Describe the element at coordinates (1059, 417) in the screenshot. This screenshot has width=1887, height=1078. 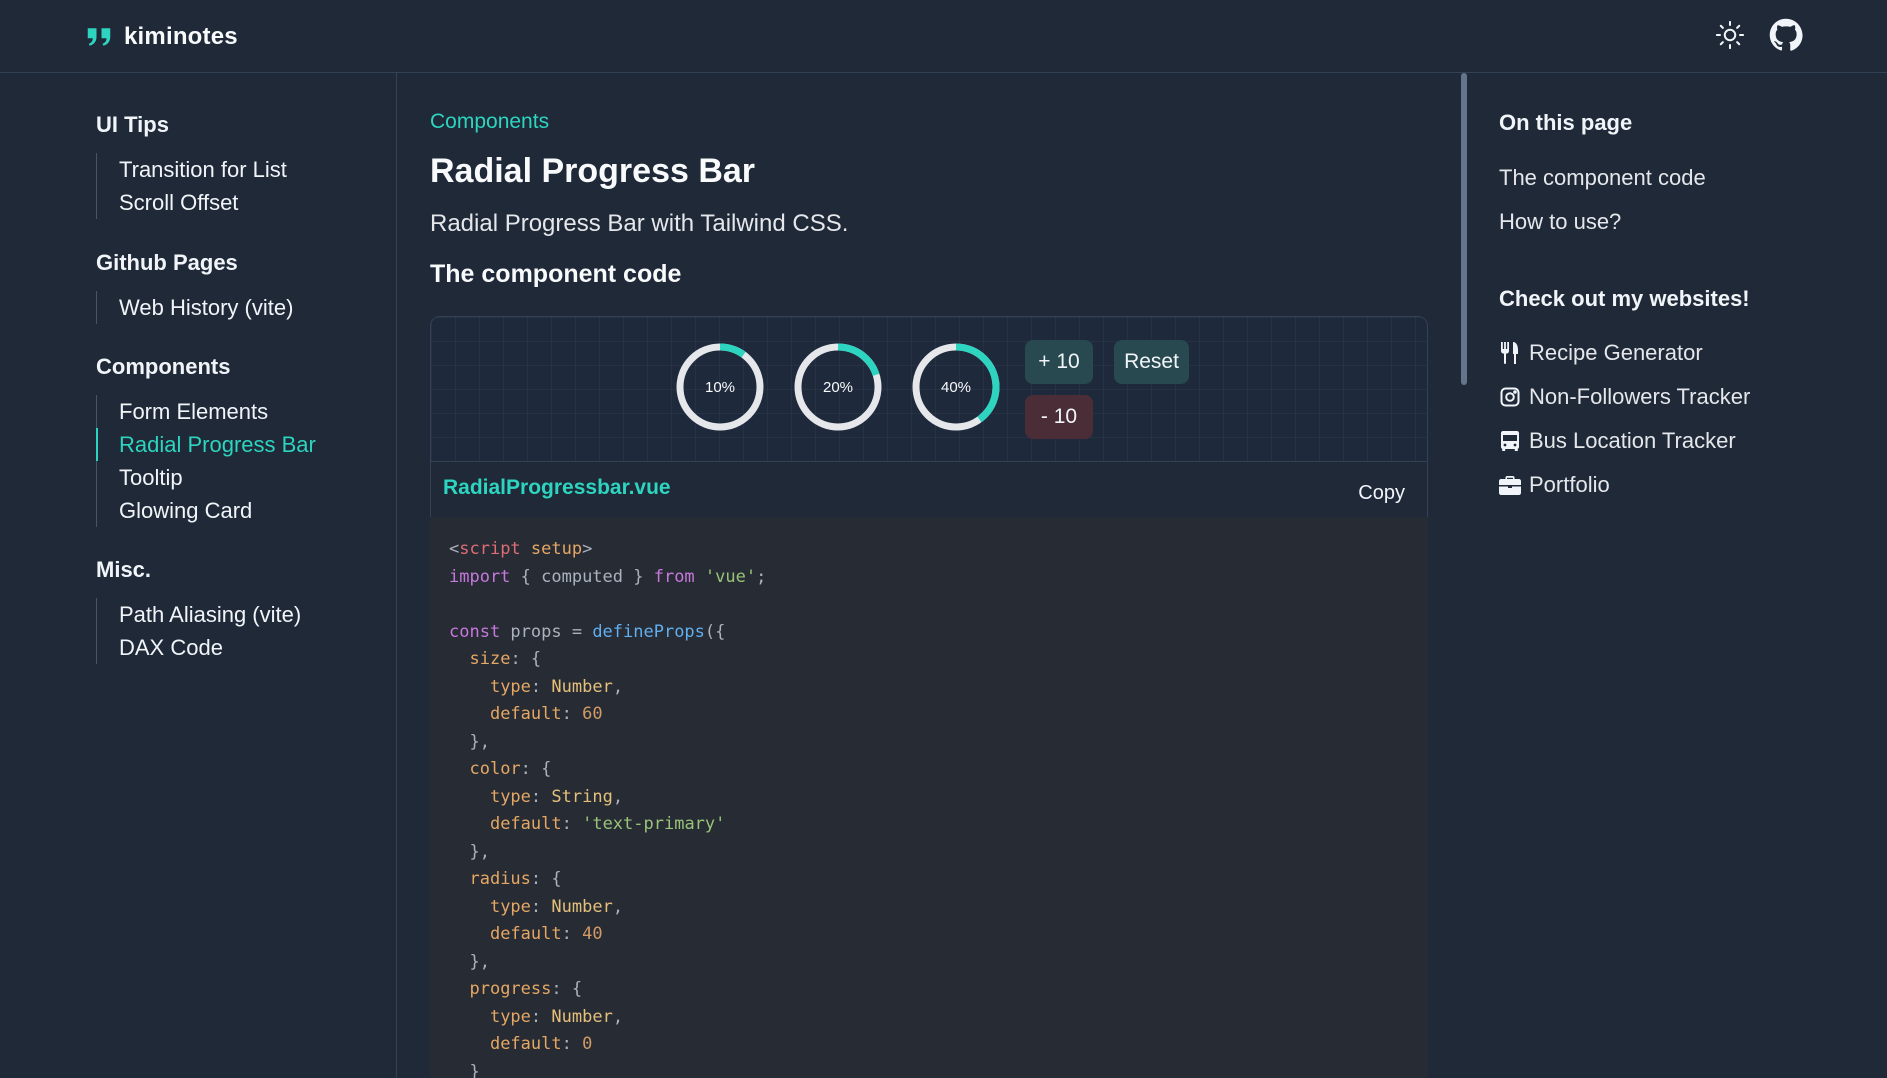
I see `decrease-progress-button: - 10` at that location.